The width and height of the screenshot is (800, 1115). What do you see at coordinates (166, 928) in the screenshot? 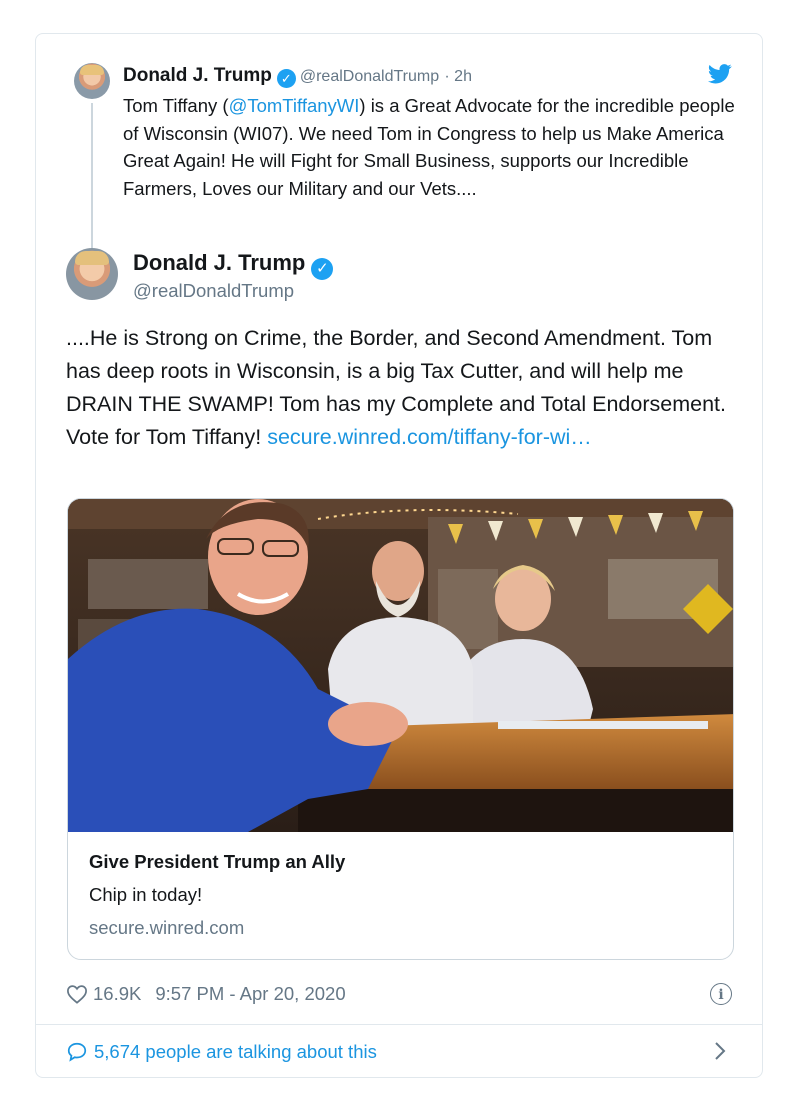
I see `card-domain: secure.winred.com` at bounding box center [166, 928].